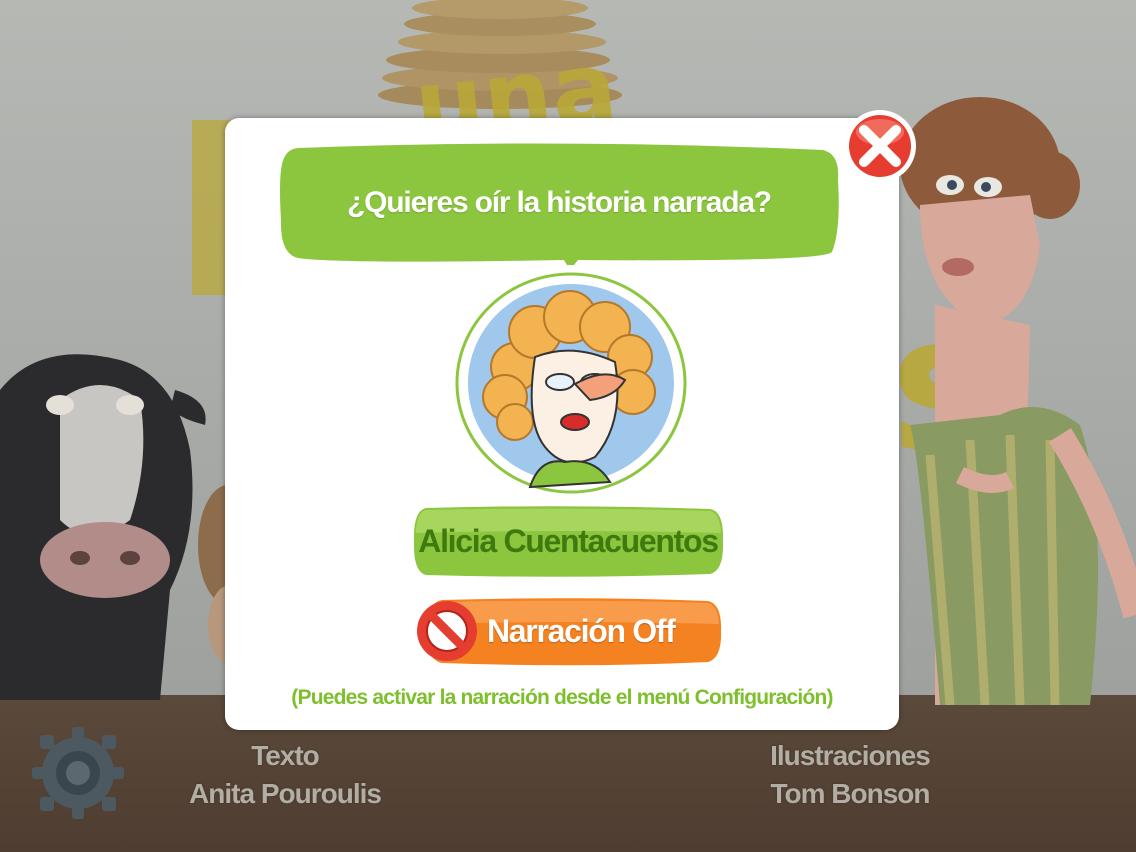 The image size is (1136, 852). Describe the element at coordinates (447, 631) in the screenshot. I see `prohibited-icon` at that location.